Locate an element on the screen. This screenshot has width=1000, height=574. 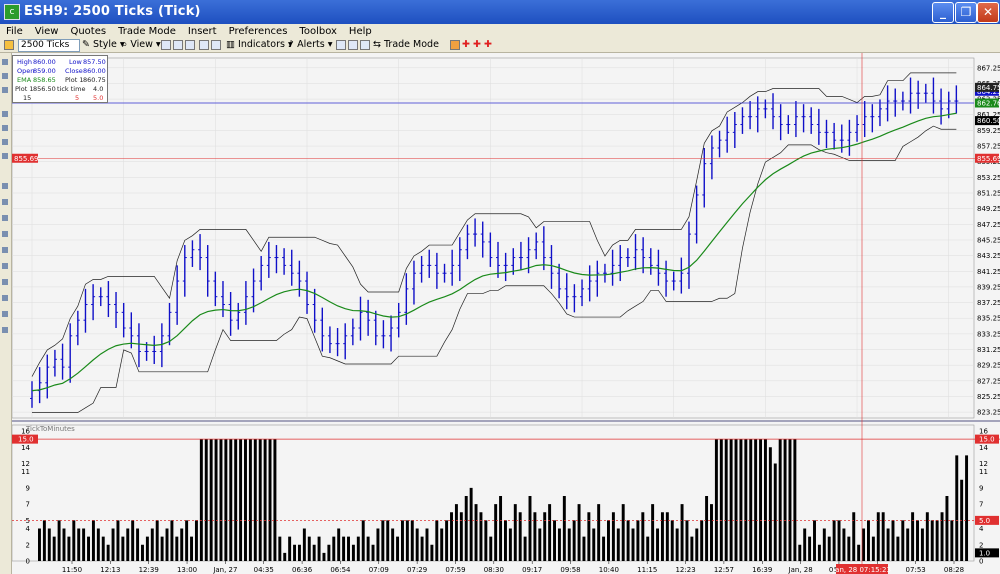
menu-quotes: Quotes is located at coordinates (88, 32).